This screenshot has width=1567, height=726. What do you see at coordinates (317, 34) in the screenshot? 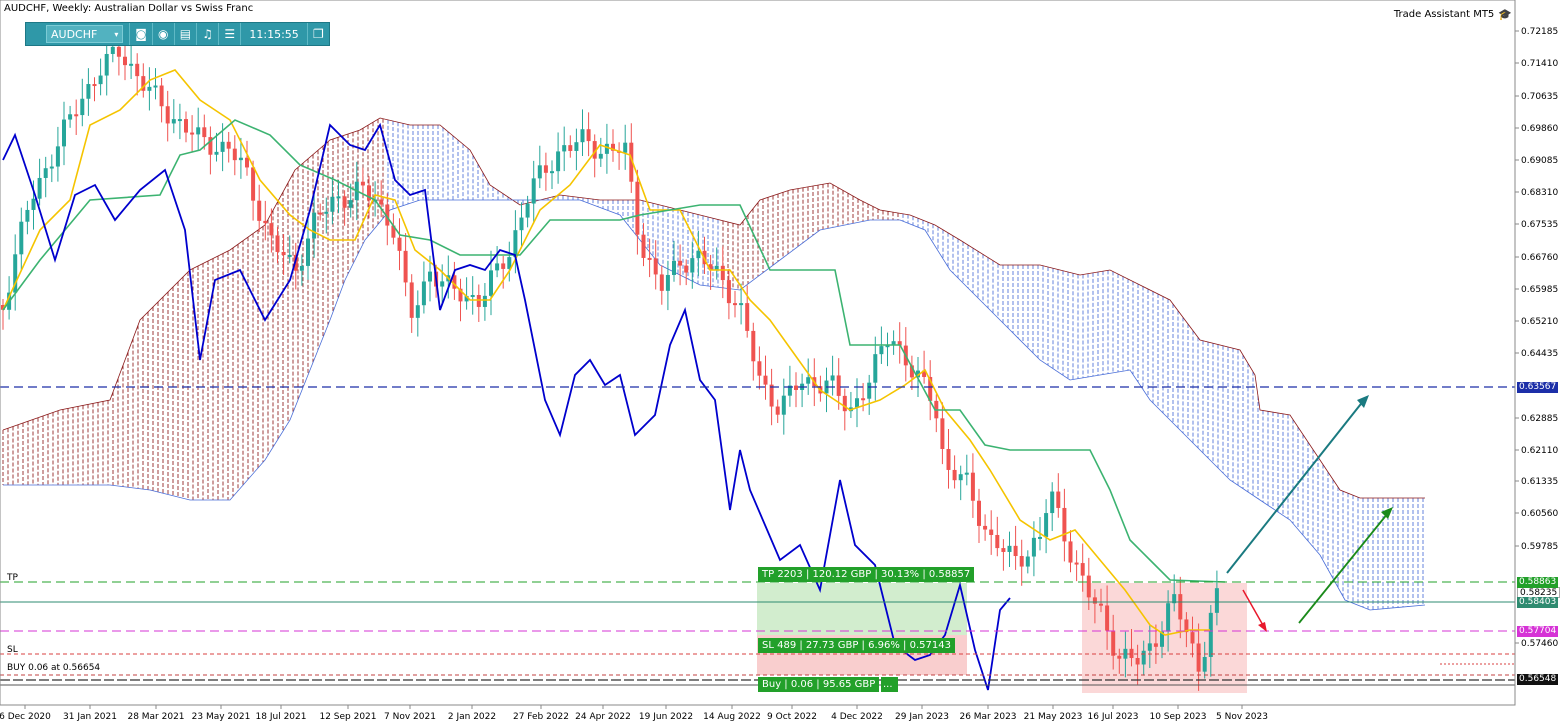
I see `window-icon: ❐` at bounding box center [317, 34].